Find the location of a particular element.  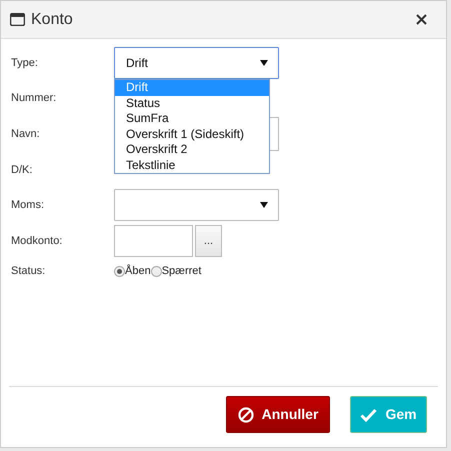

dropdown-option: Overskrift 2 is located at coordinates (192, 150).